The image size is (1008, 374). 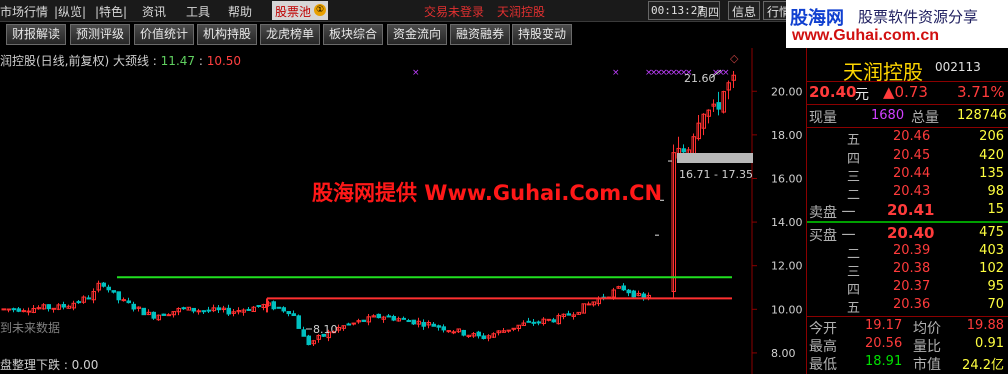 I want to click on diamond-marker: ◇, so click(x=734, y=58).